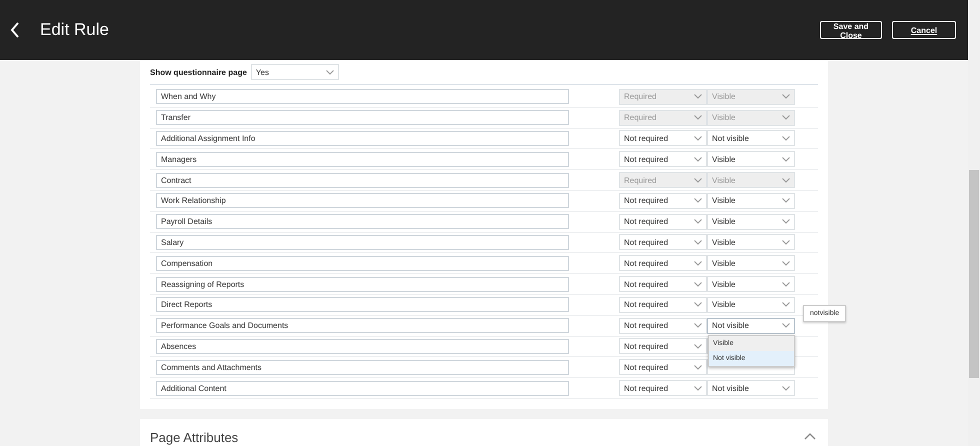 Image resolution: width=980 pixels, height=446 pixels. I want to click on section-name-field: Performance Goals and Documents, so click(362, 326).